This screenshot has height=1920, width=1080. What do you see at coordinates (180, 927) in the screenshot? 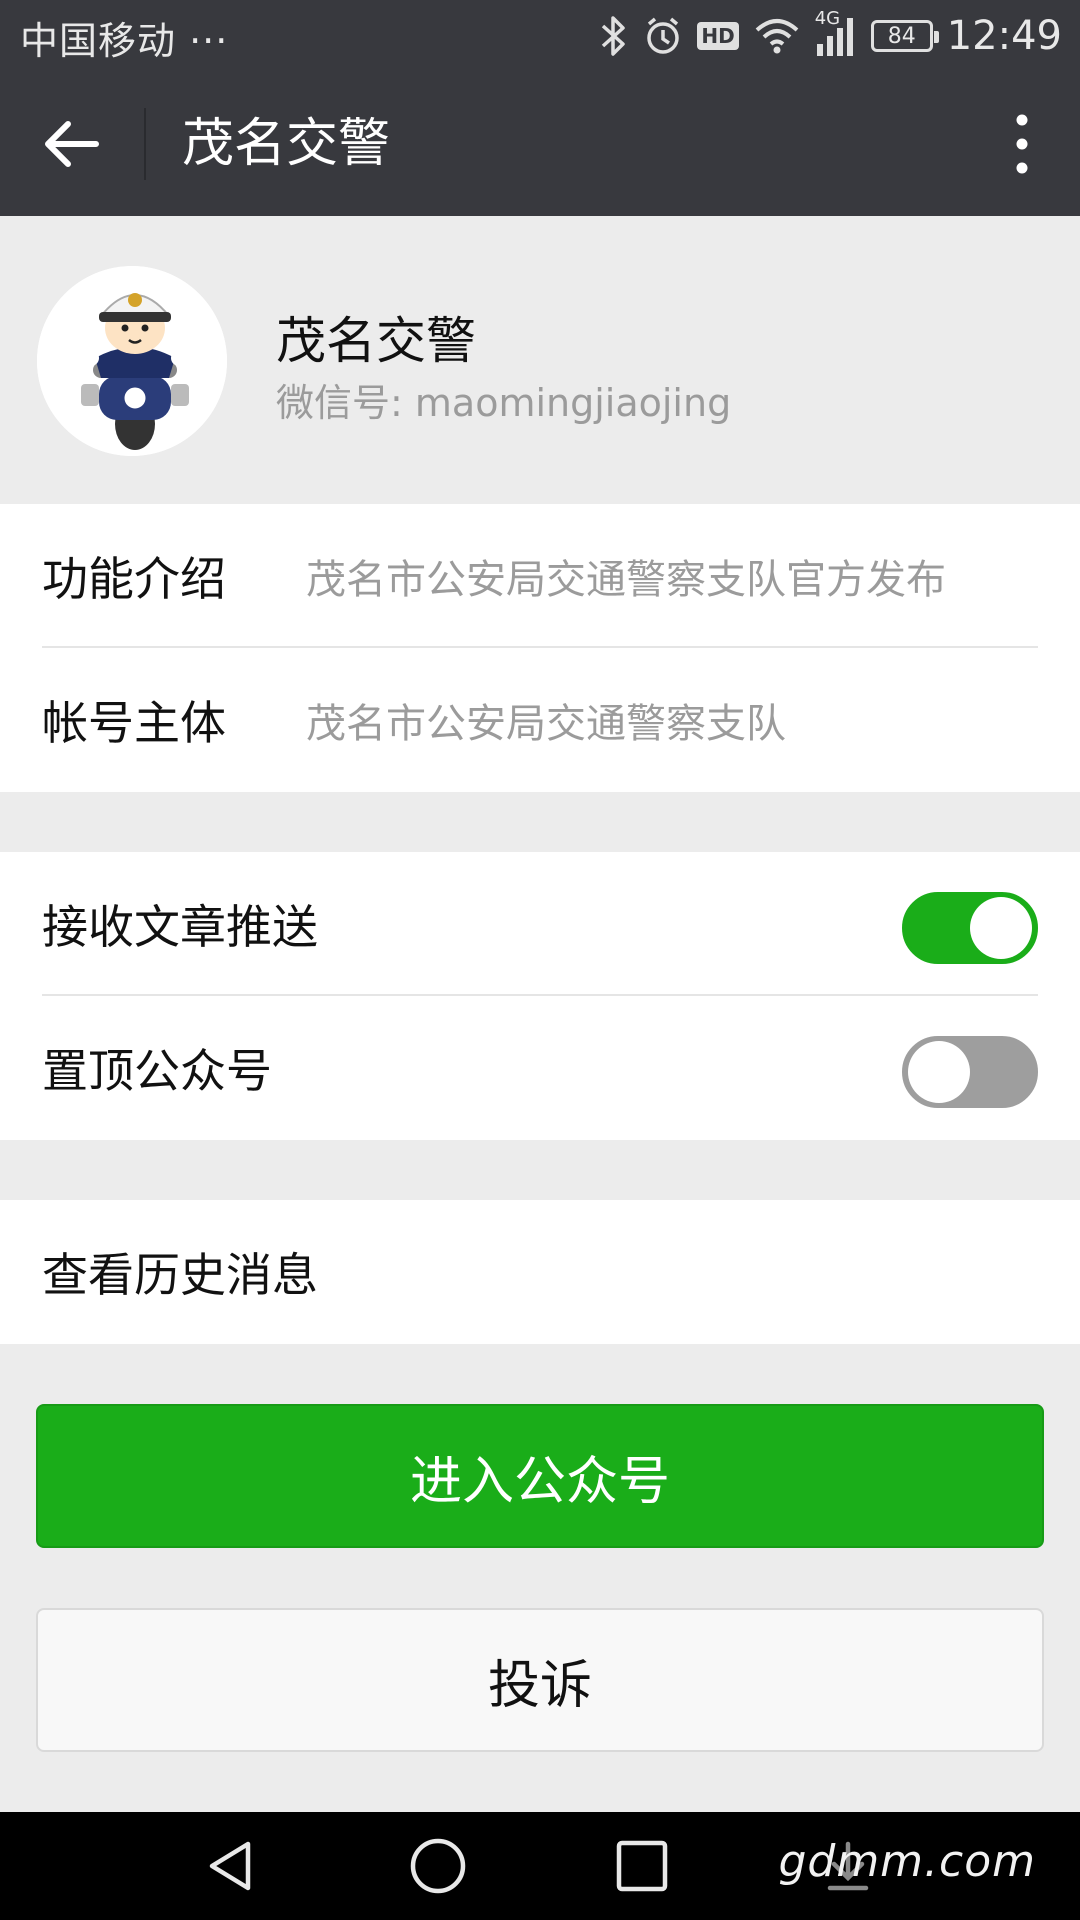
I see `receive-articles-label: 接收文章推送` at bounding box center [180, 927].